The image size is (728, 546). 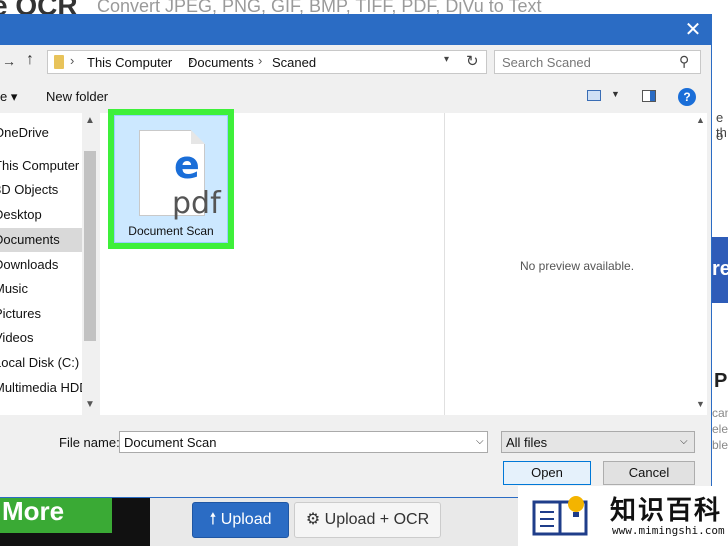 What do you see at coordinates (377, 519) in the screenshot?
I see `upload-ocr-button-label: Upload + OCR` at bounding box center [377, 519].